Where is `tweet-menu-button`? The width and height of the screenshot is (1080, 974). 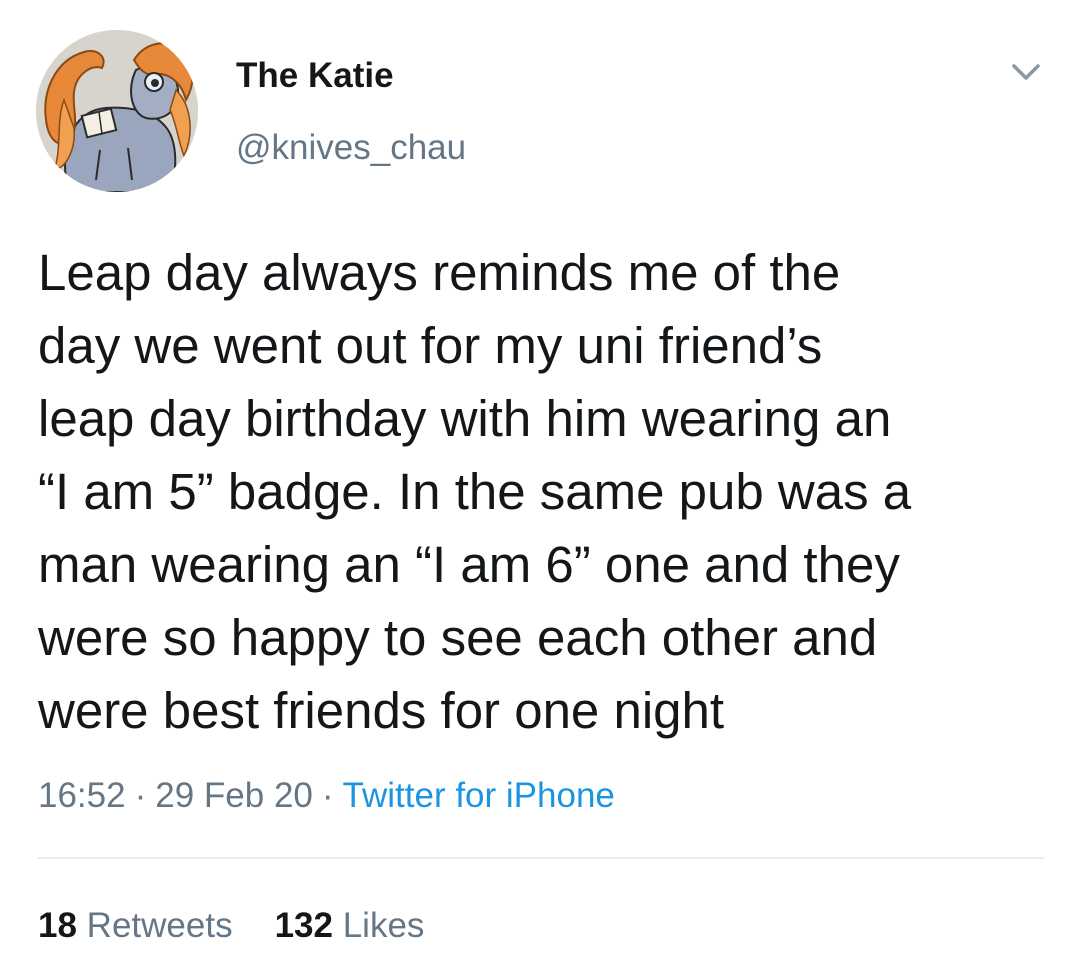 tweet-menu-button is located at coordinates (1026, 72).